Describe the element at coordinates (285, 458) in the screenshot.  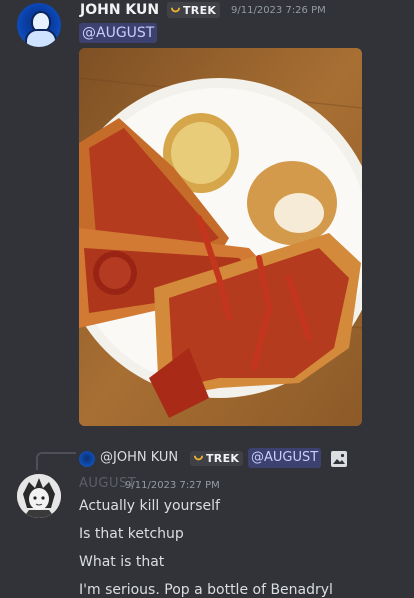
I see `reply-mention: @AUGUST` at that location.